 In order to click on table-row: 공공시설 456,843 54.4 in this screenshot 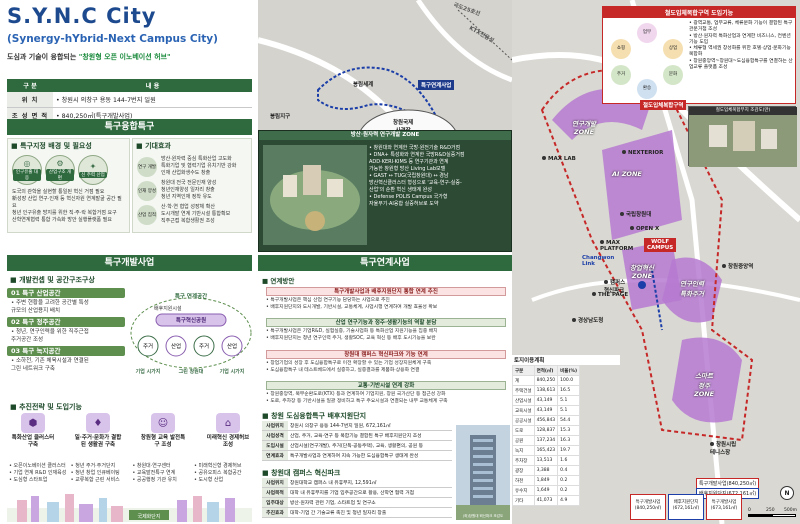, I will do `click(546, 420)`.